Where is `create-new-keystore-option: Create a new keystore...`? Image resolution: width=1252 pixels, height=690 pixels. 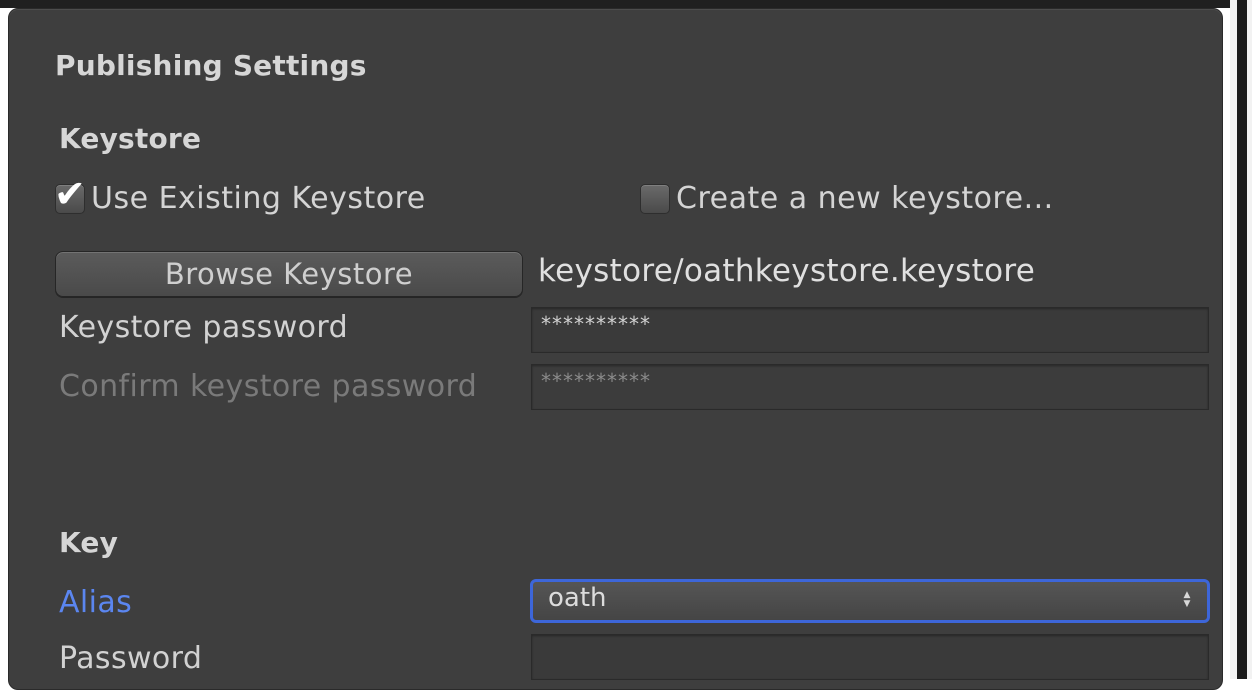
create-new-keystore-option: Create a new keystore... is located at coordinates (847, 198).